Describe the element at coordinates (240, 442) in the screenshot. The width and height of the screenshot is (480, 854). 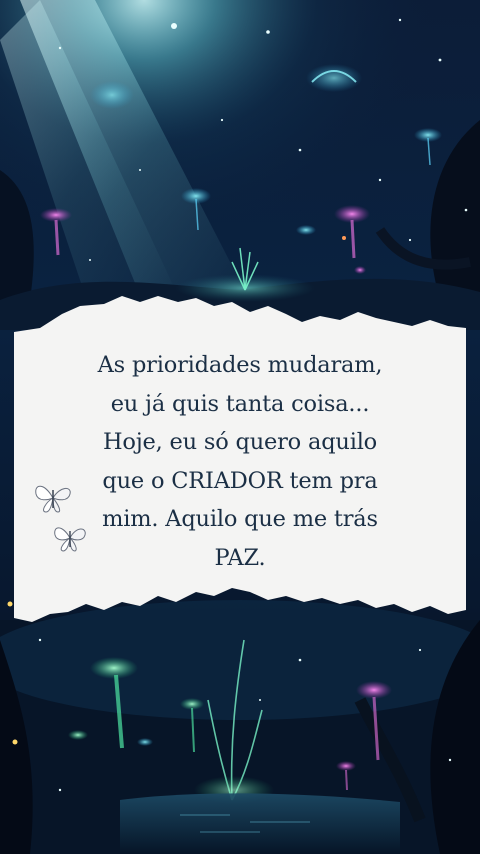
I see `quote-line: Hoje, eu só quero aquilo` at that location.